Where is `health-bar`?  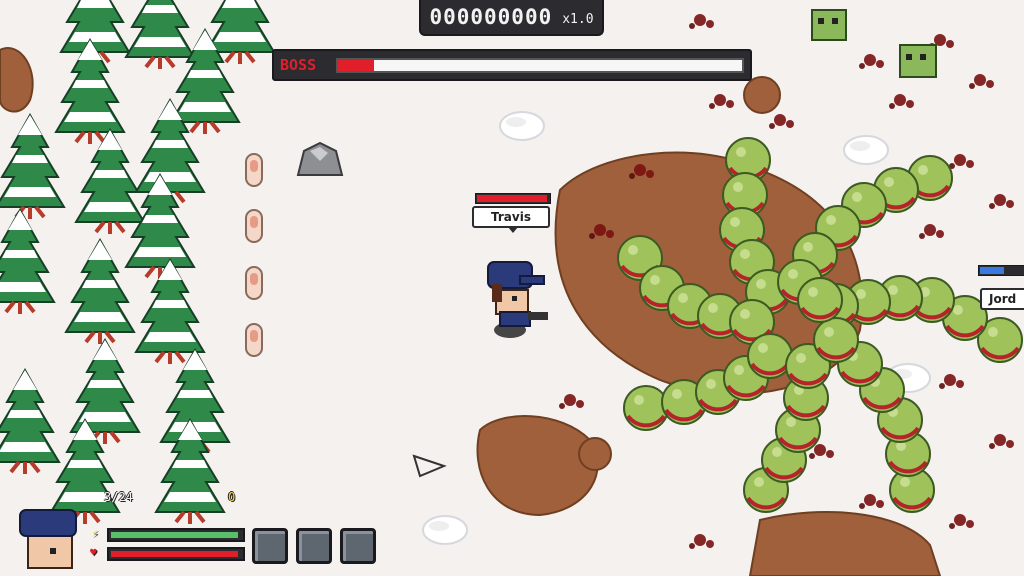
health-bar is located at coordinates (176, 554).